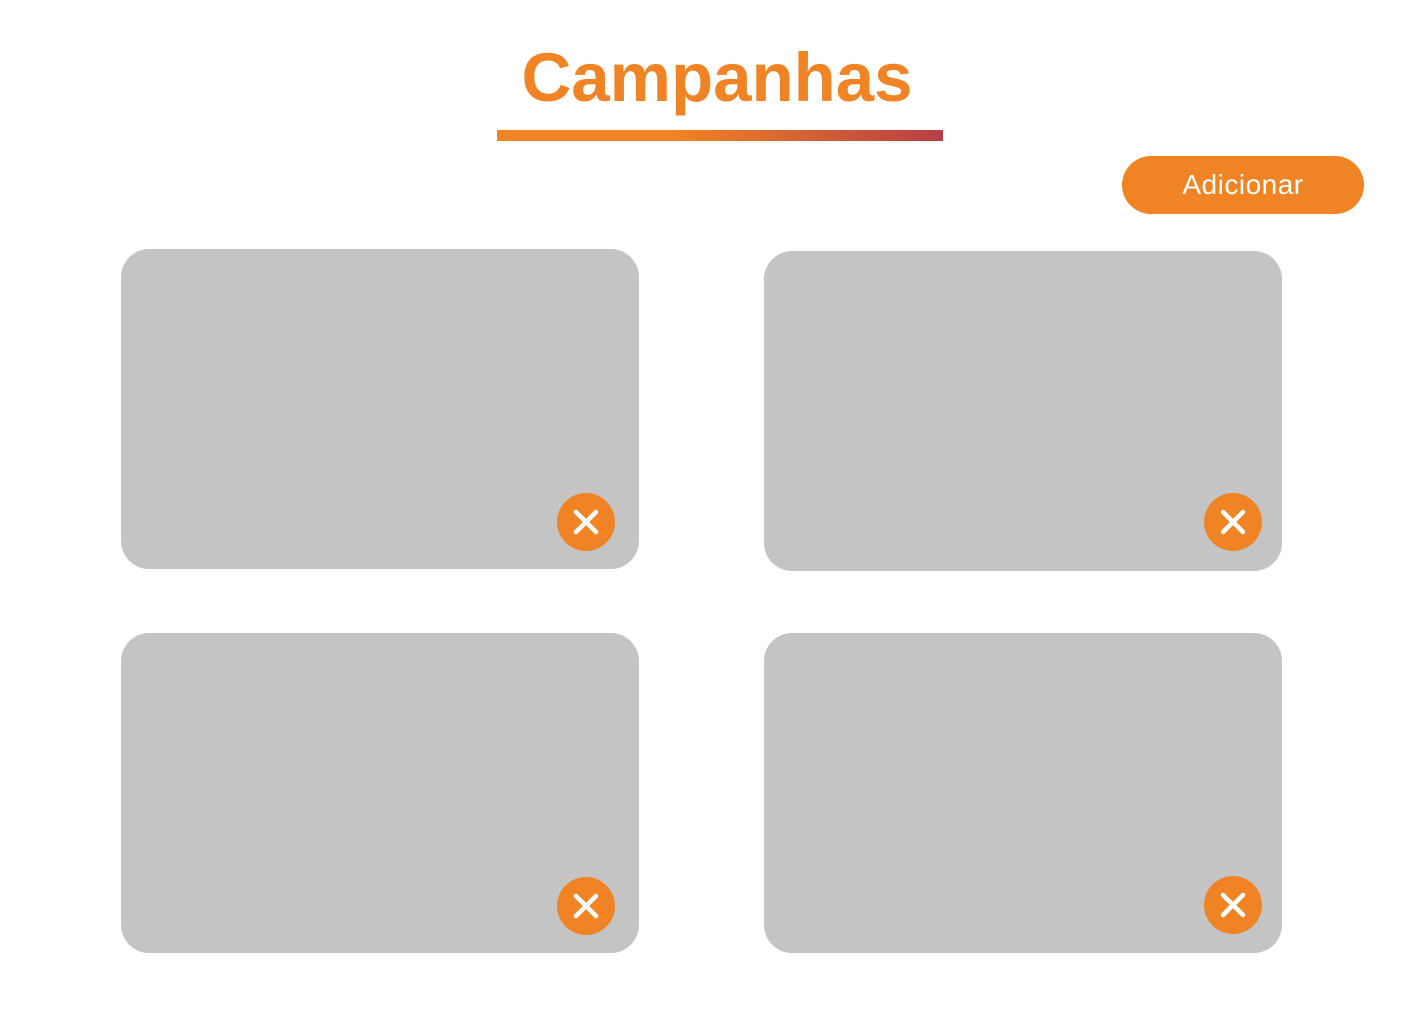 The height and width of the screenshot is (1024, 1408). What do you see at coordinates (1243, 185) in the screenshot?
I see `add-campaign-button: Adicionar` at bounding box center [1243, 185].